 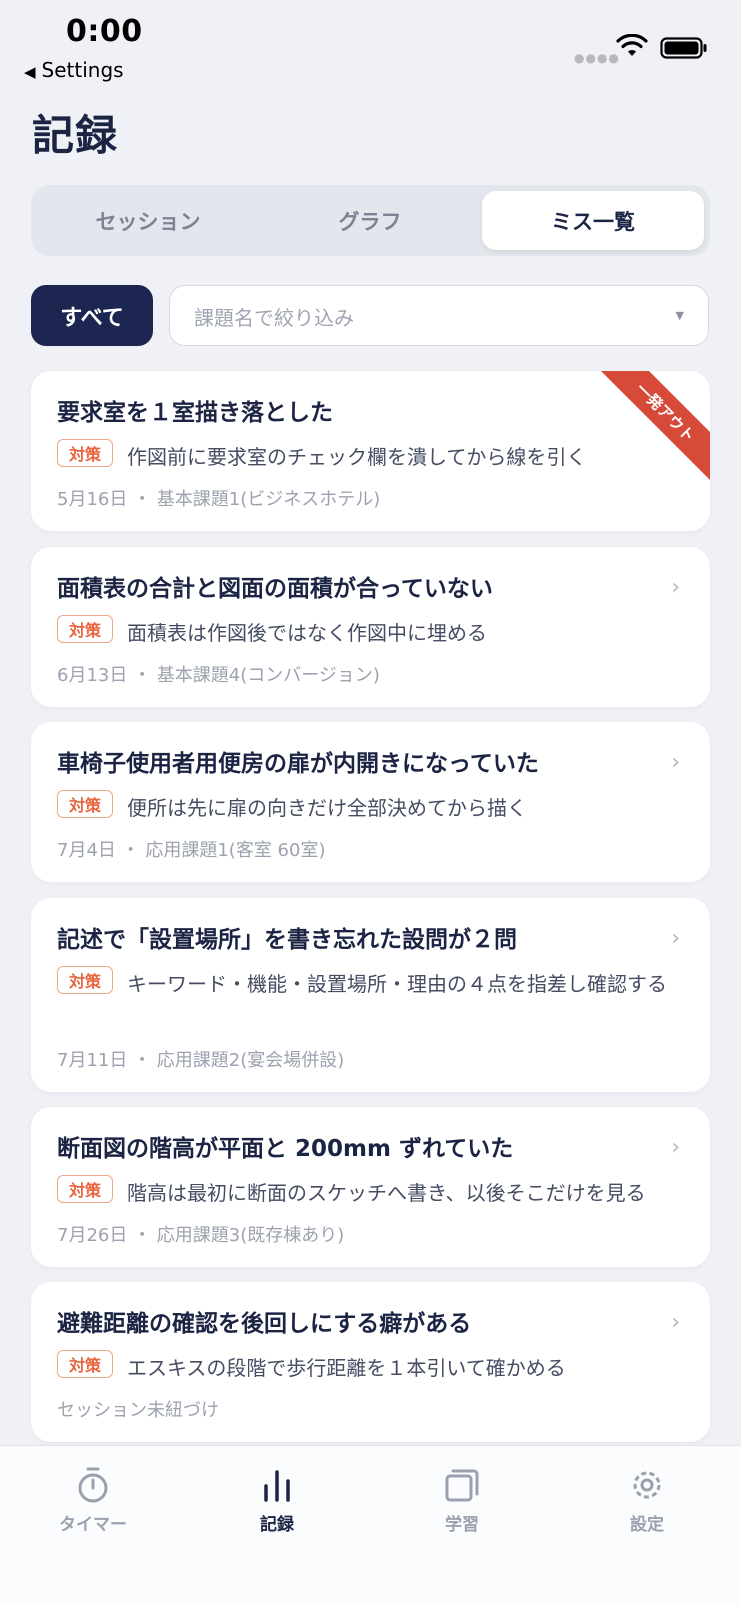 What do you see at coordinates (346, 1368) in the screenshot?
I see `measure-text: エスキスの段階で歩行距離を１本引いて確かめる` at bounding box center [346, 1368].